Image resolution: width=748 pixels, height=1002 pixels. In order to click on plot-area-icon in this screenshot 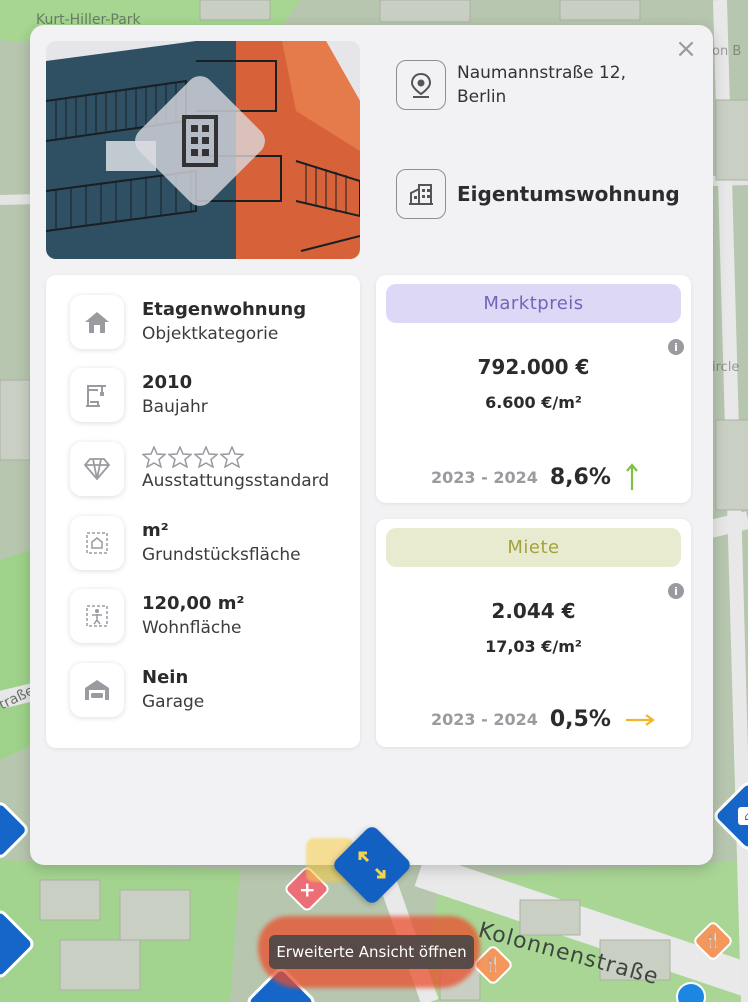, I will do `click(97, 543)`.